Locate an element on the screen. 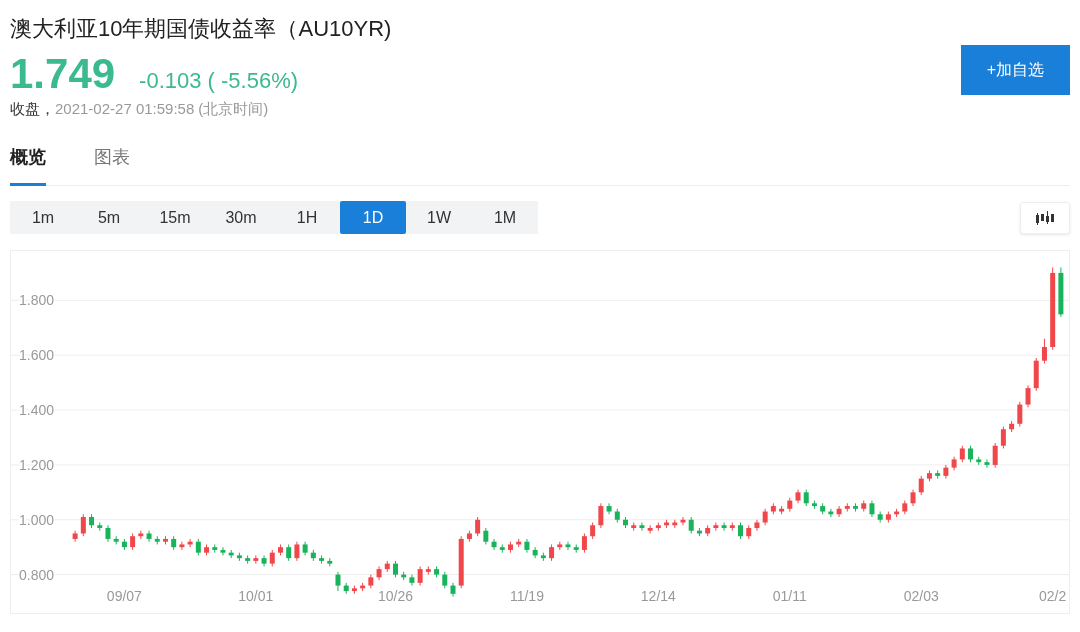 This screenshot has height=632, width=1080. chart-type-button is located at coordinates (1045, 217).